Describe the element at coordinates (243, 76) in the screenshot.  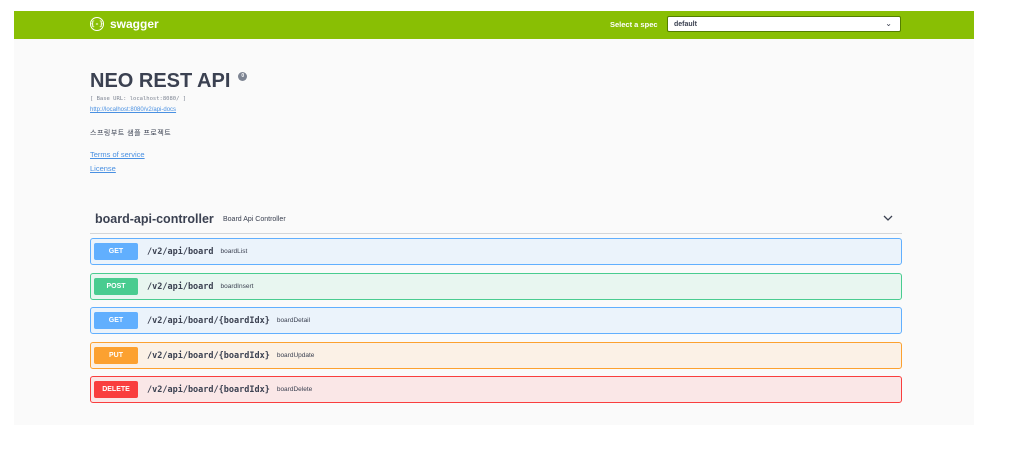
I see `version-badge: 0` at that location.